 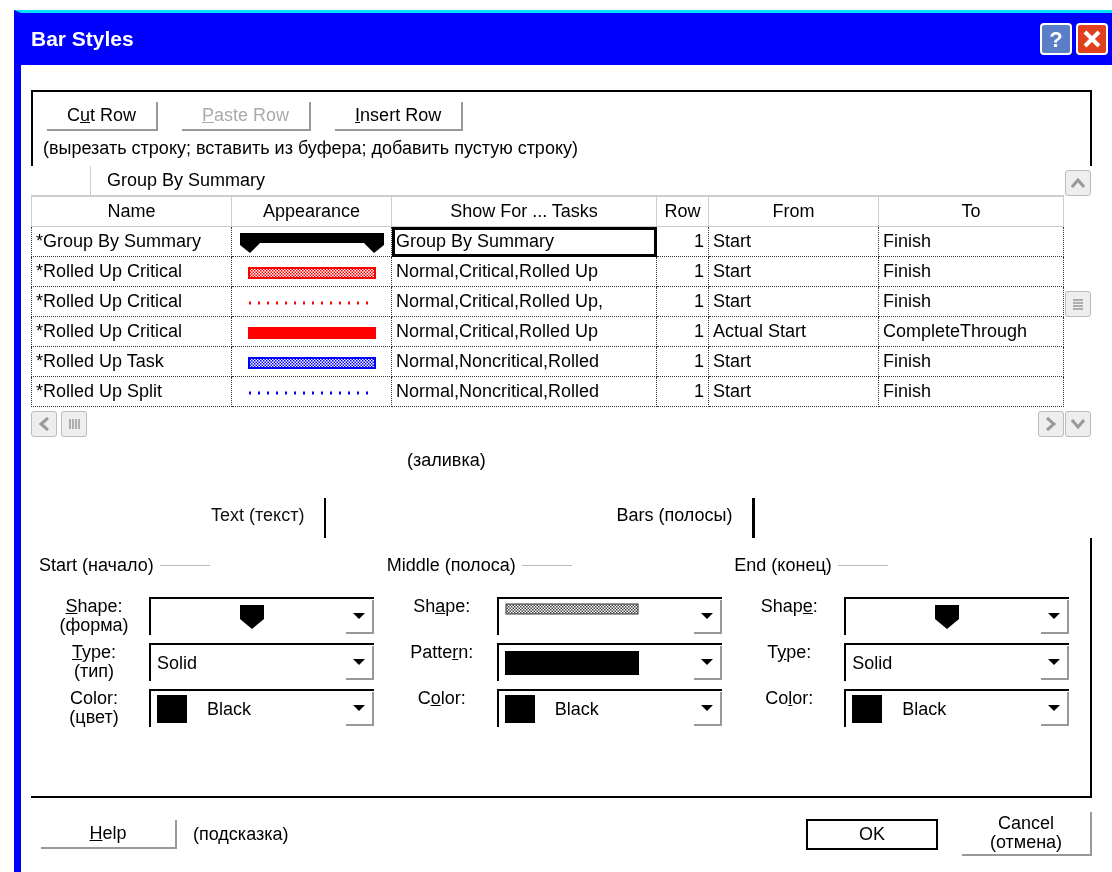 I want to click on column-header: To, so click(x=971, y=211).